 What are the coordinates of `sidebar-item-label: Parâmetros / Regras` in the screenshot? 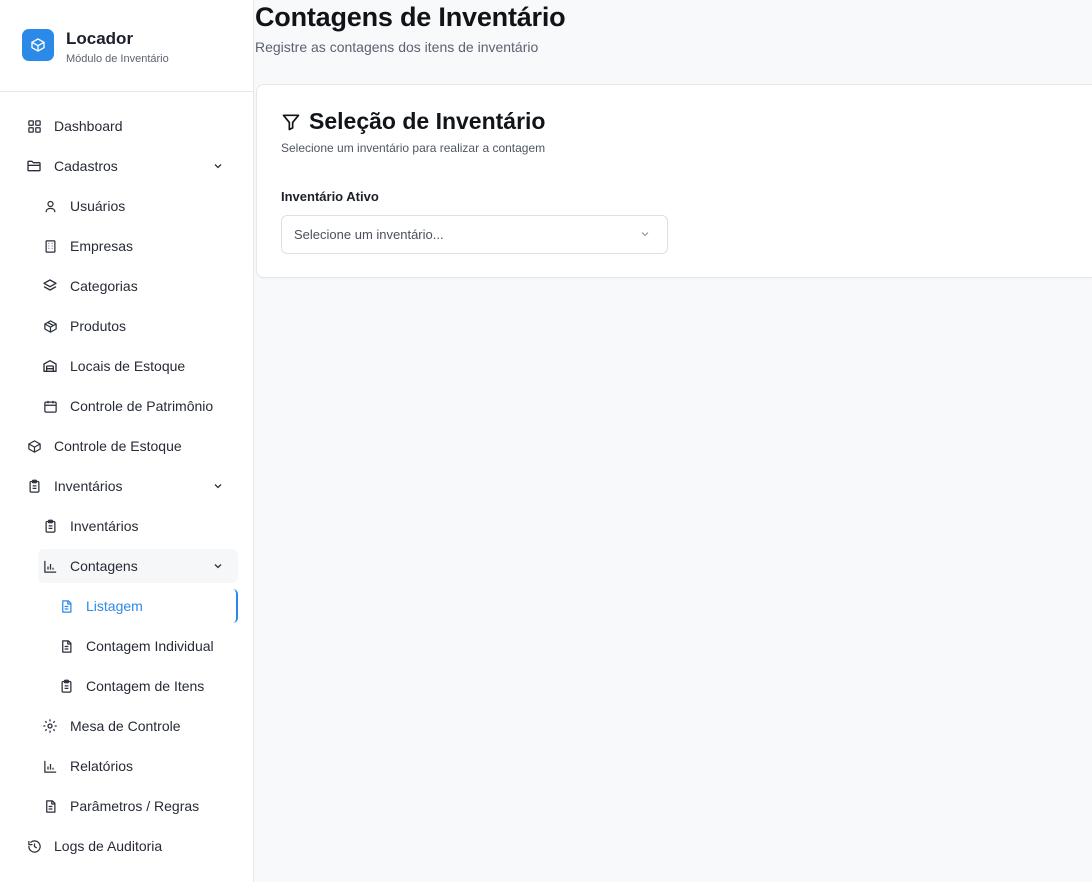 It's located at (135, 806).